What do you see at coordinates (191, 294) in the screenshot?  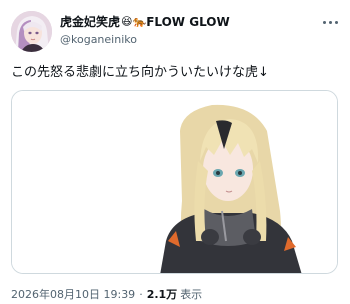 I see `views-label: 表示` at bounding box center [191, 294].